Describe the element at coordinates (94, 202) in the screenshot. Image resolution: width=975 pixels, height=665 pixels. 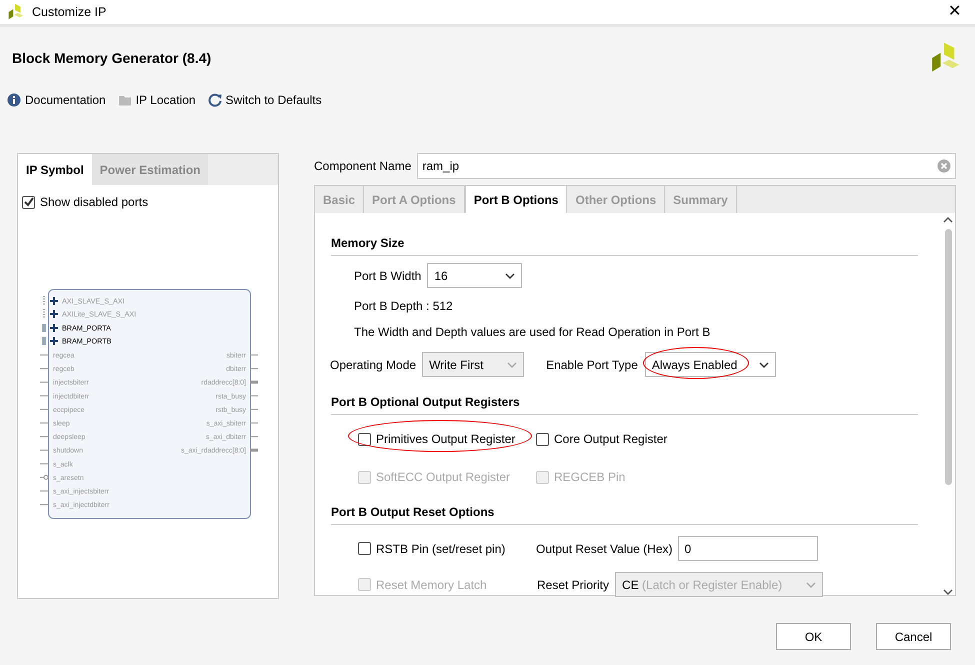
I see `checkbox-label: Show disabled ports` at that location.